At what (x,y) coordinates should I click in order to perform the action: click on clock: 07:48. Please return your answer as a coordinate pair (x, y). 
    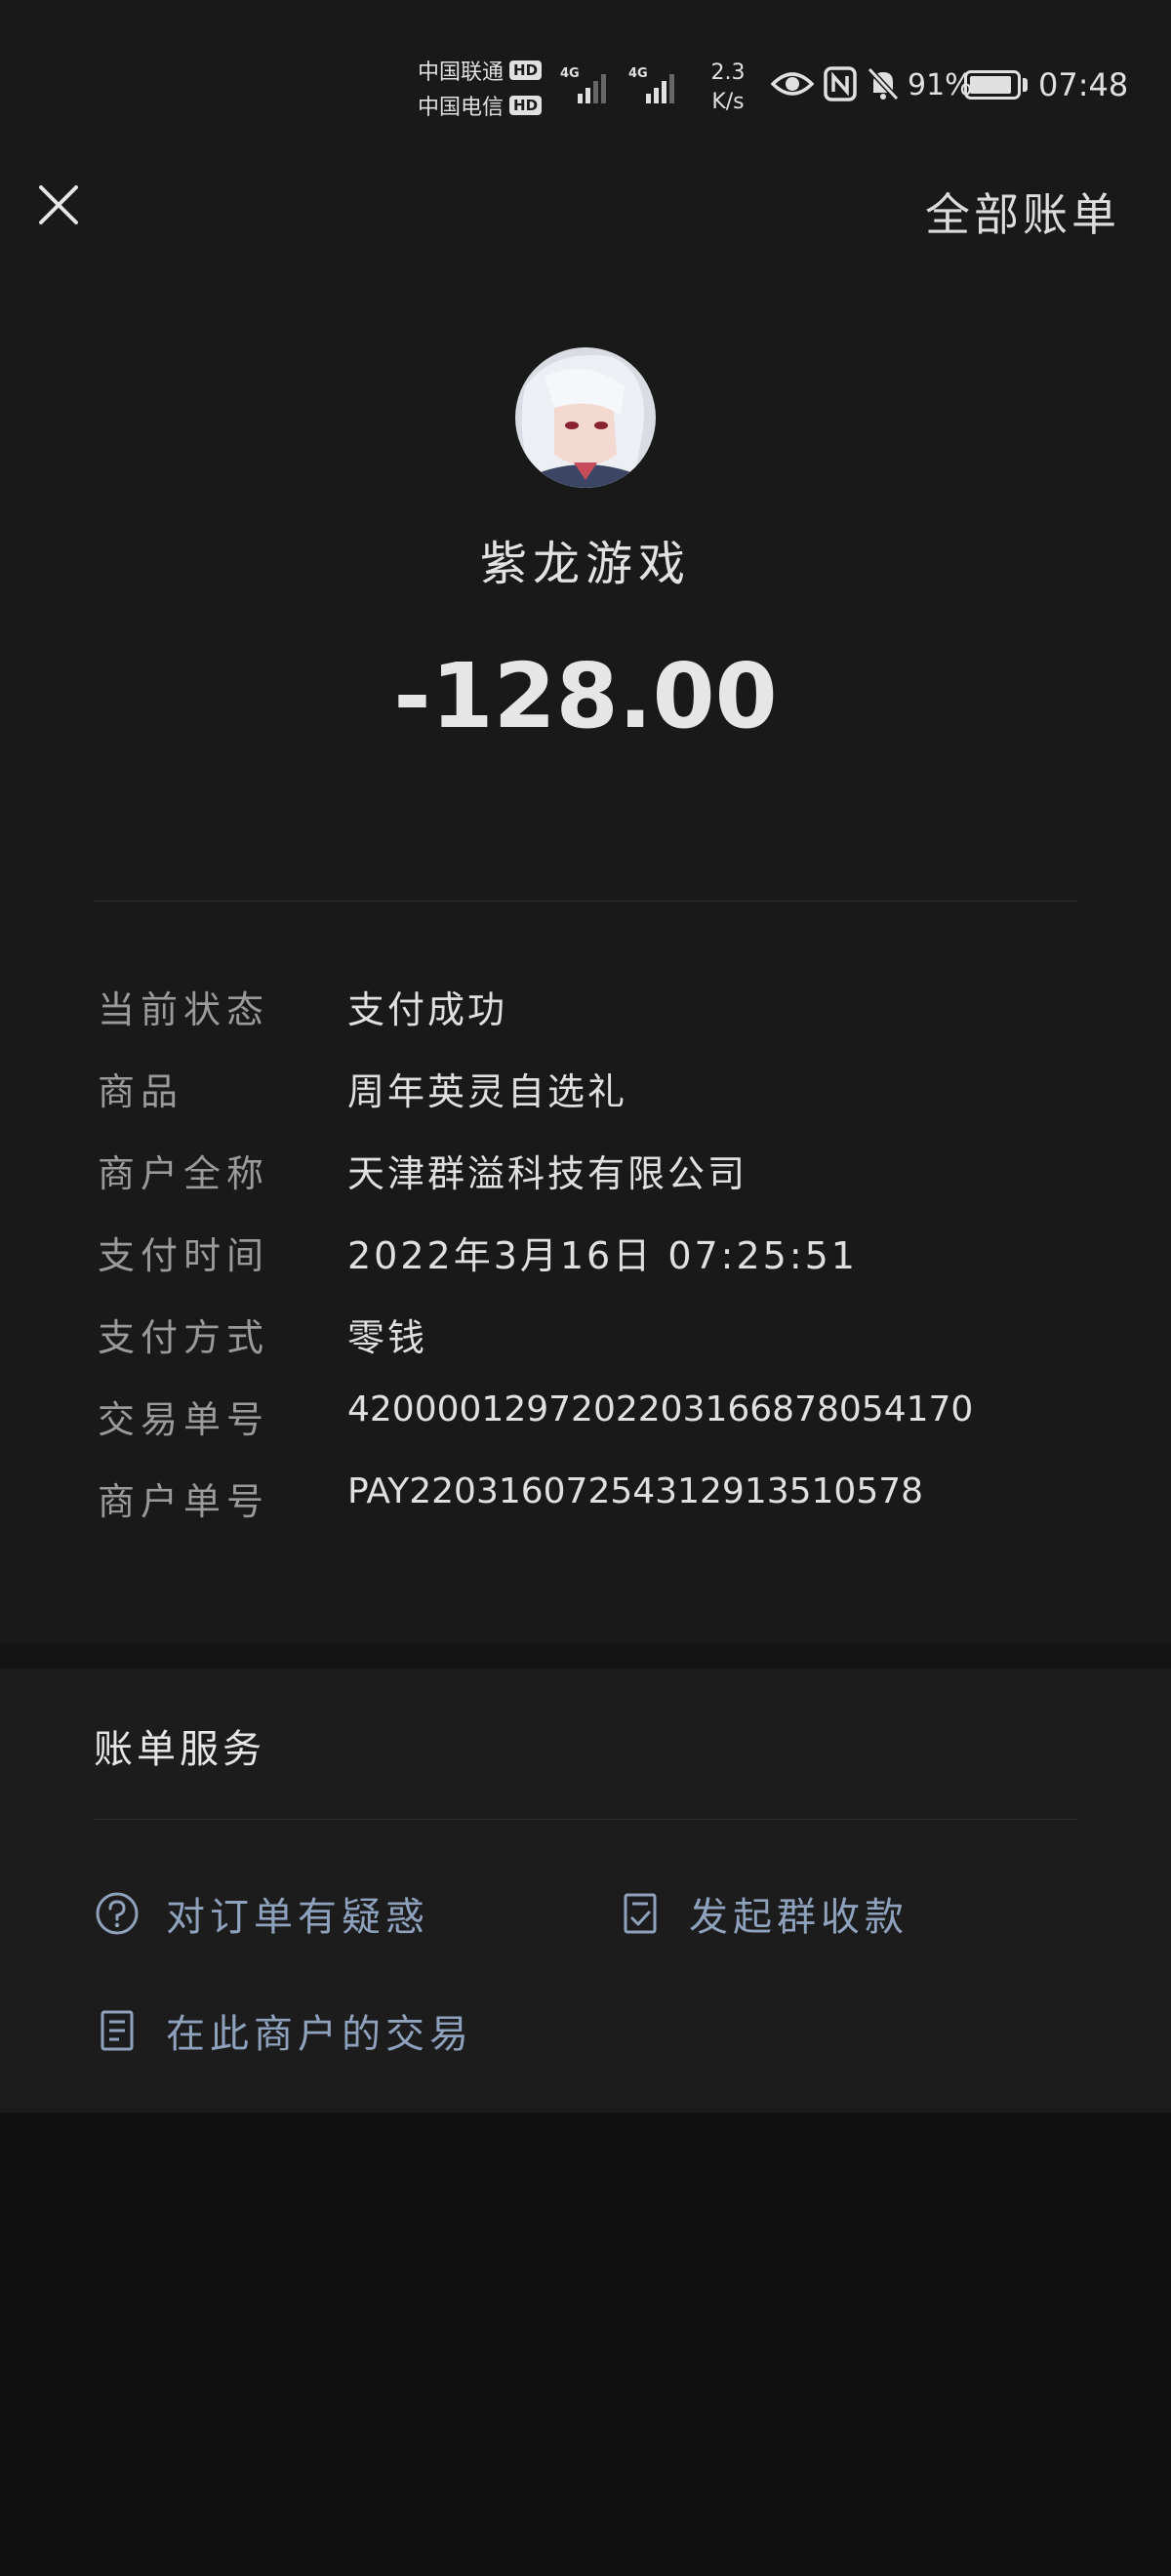
    Looking at the image, I should click on (1083, 84).